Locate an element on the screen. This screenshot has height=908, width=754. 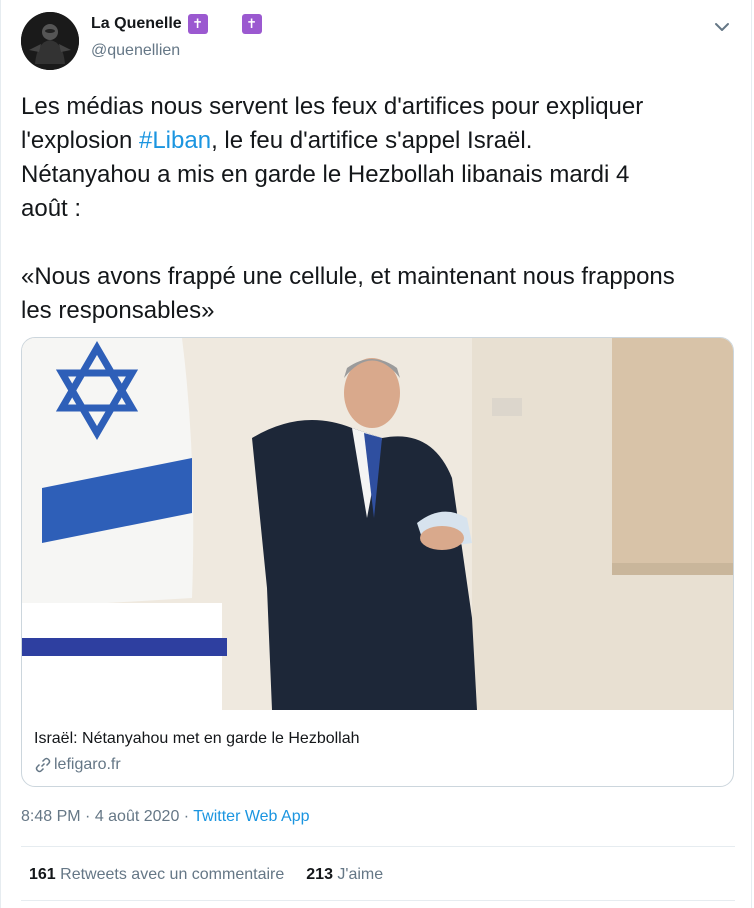
retweets-stat: 161 Retweets avec un commentaire is located at coordinates (156, 875).